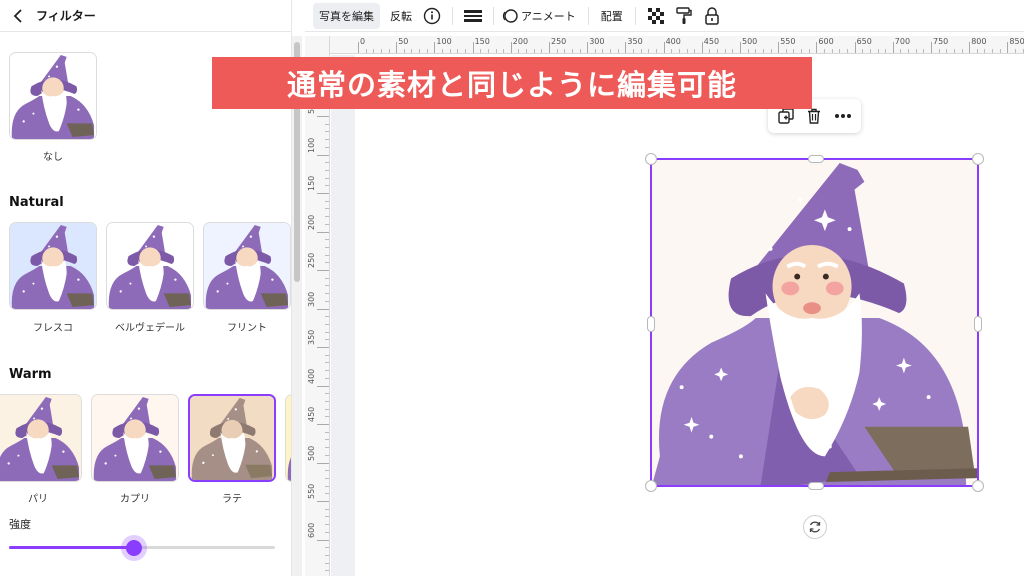 The width and height of the screenshot is (1024, 576). I want to click on duplicate-icon, so click(786, 116).